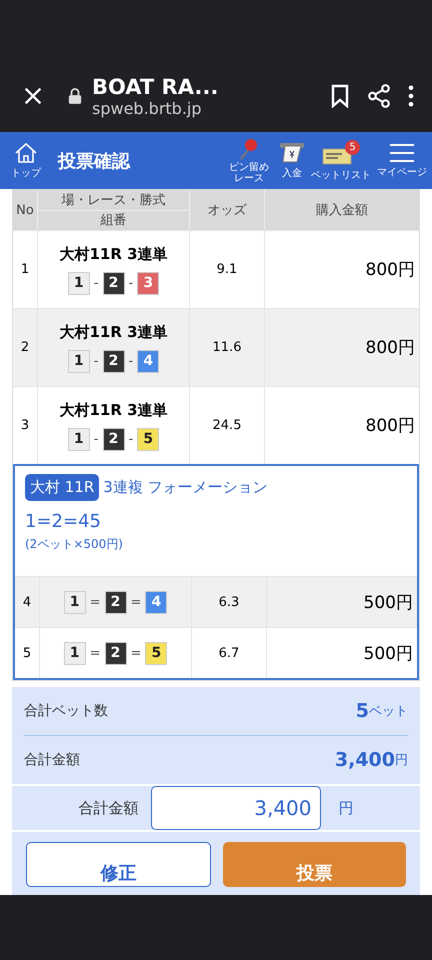 The height and width of the screenshot is (960, 432). I want to click on odds-cell: 24.5, so click(227, 425).